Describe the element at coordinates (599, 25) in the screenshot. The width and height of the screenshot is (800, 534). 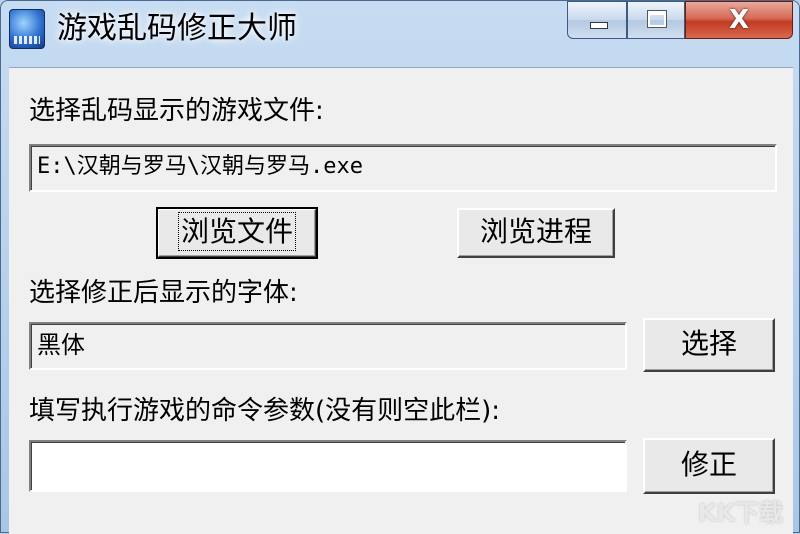
I see `minimize-icon` at that location.